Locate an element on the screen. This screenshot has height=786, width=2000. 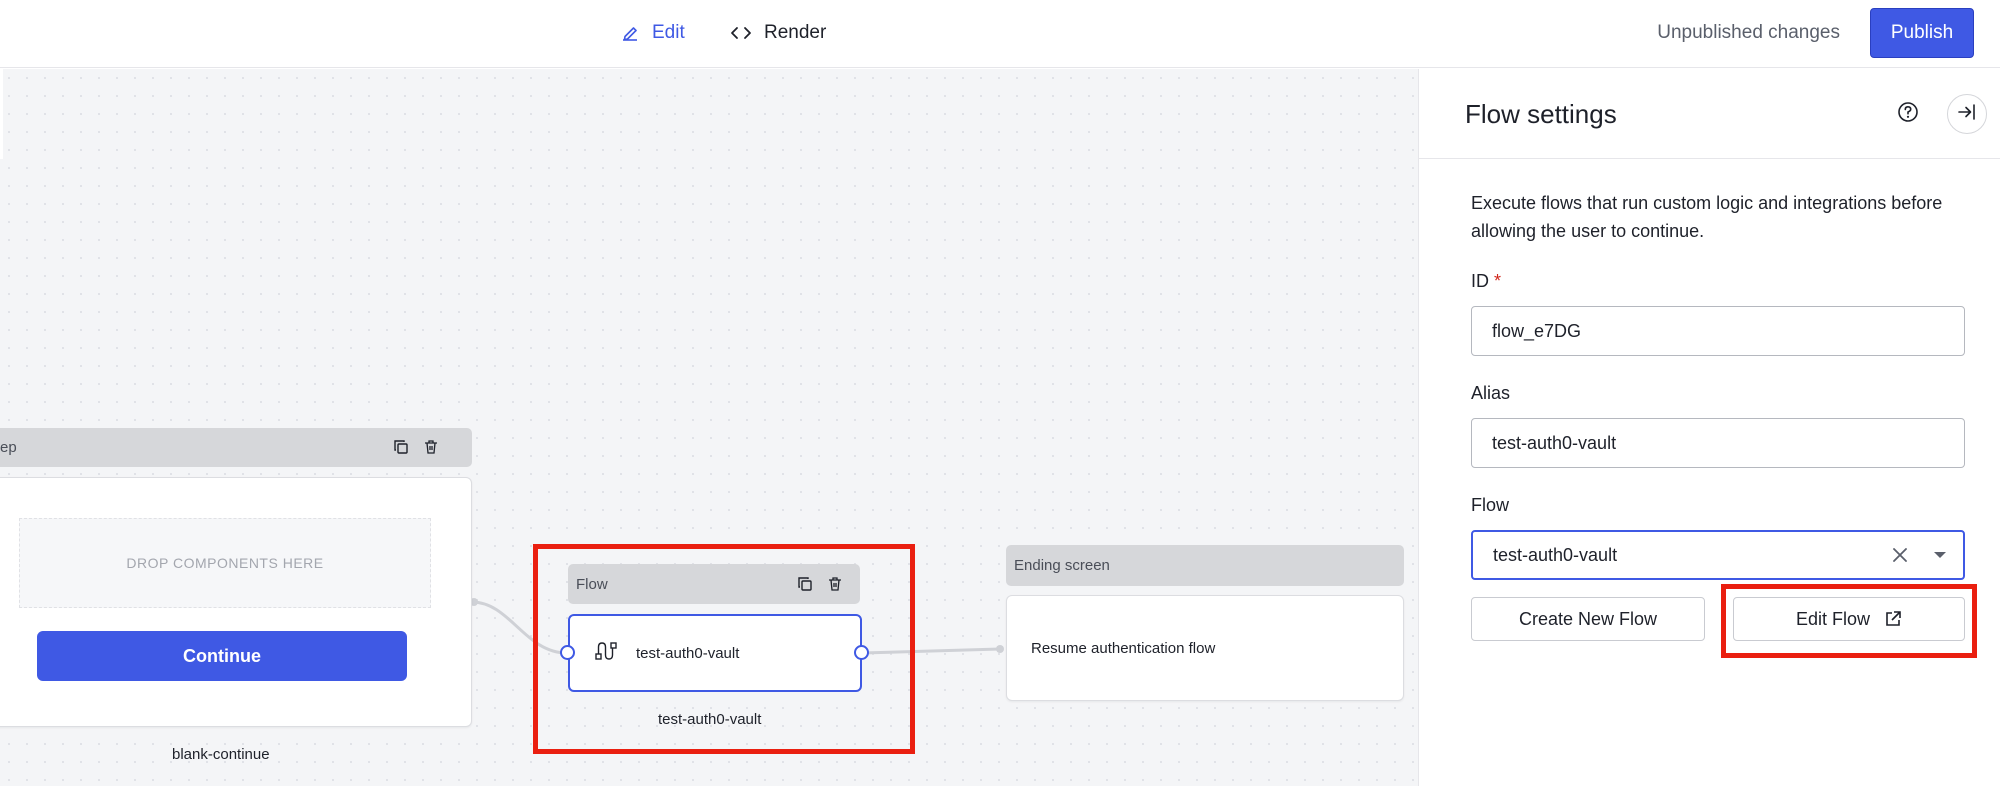
tab-render-label: Render is located at coordinates (795, 32).